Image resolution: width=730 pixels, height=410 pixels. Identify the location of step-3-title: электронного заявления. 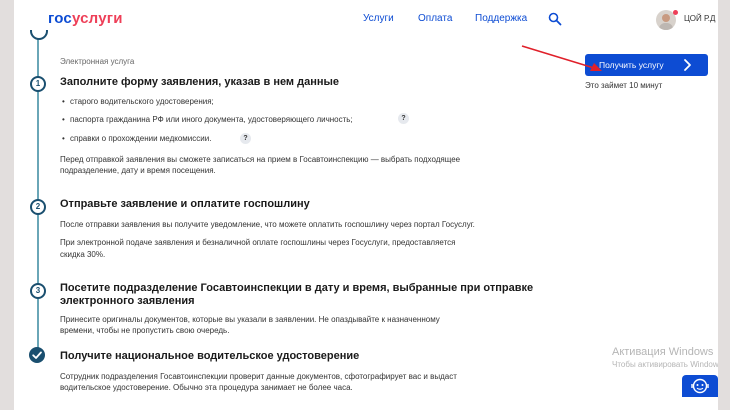
(127, 301).